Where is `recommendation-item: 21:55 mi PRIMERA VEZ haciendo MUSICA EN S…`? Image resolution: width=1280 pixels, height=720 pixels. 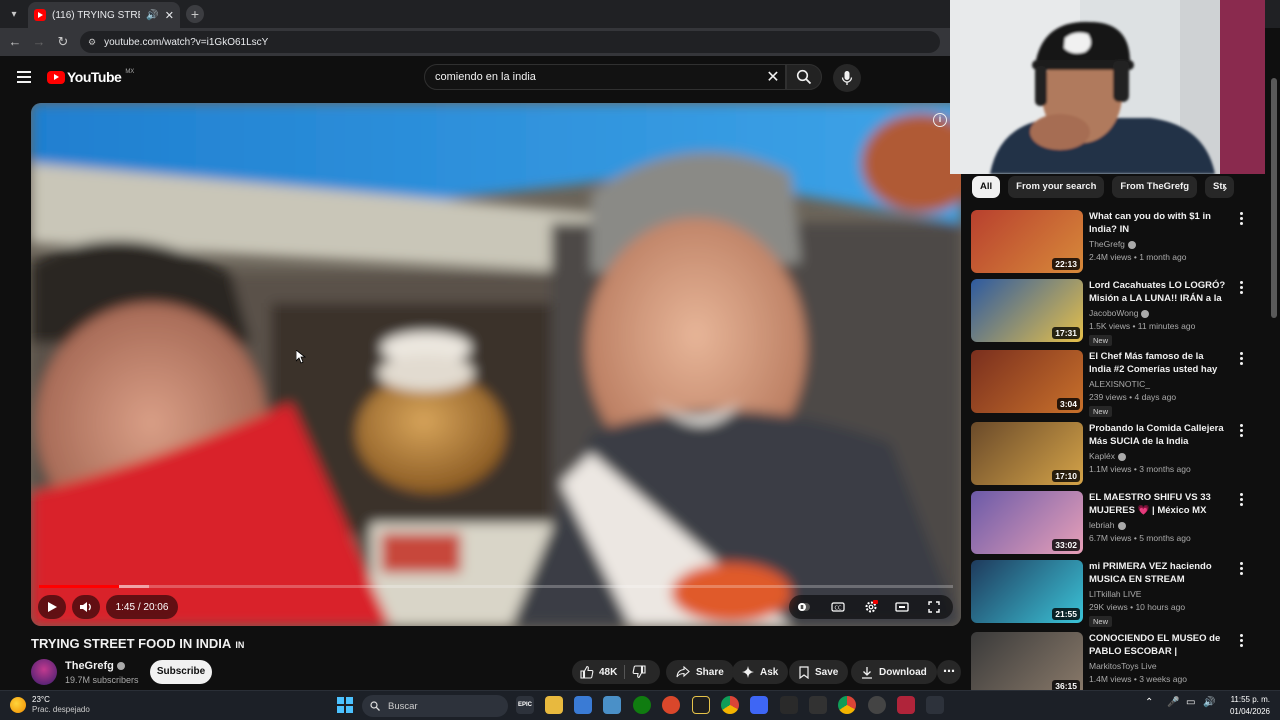
recommendation-item: 21:55 mi PRIMERA VEZ haciendo MUSICA EN S… is located at coordinates (1116, 593).